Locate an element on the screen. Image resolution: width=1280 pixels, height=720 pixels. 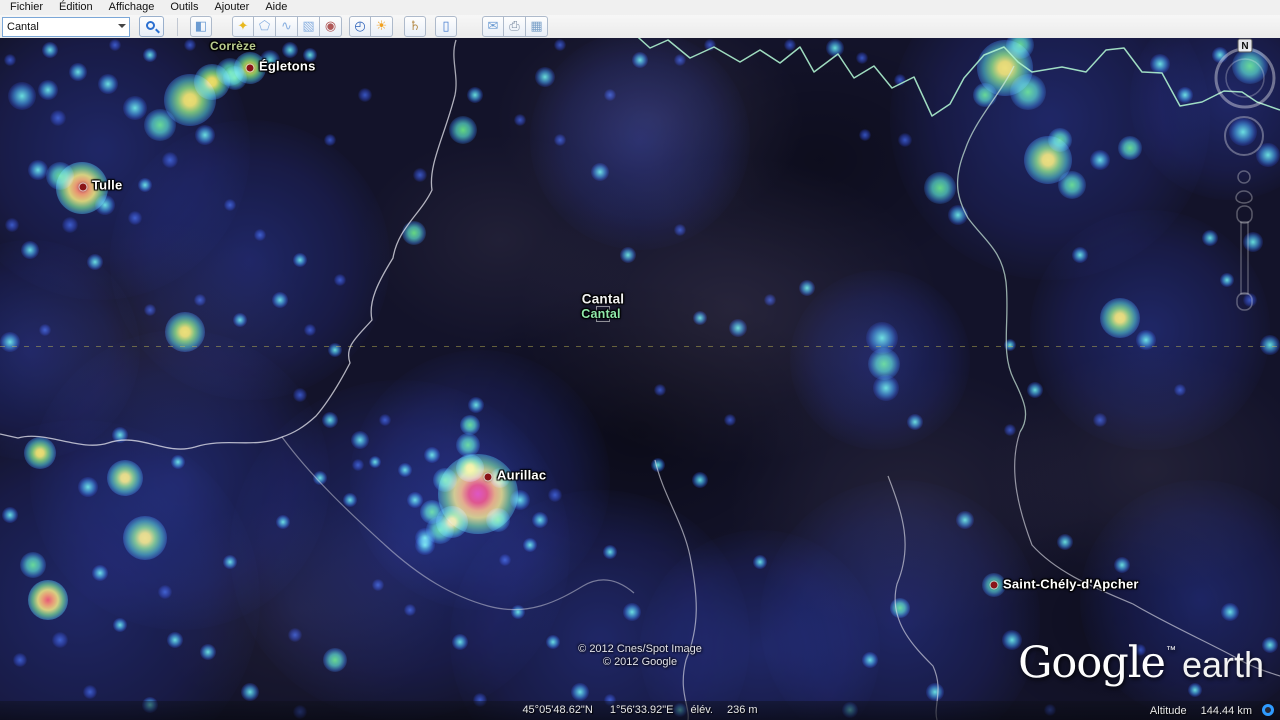
ruler-icon: ▯ is located at coordinates (446, 26).